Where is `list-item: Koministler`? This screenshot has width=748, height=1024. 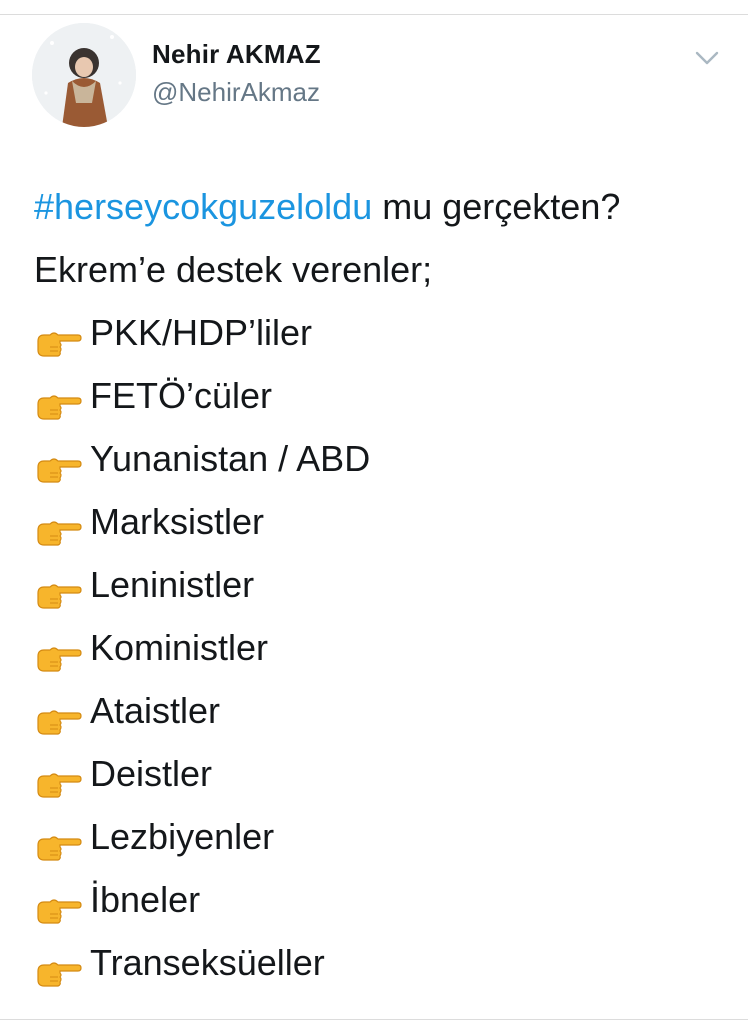
list-item: Koministler is located at coordinates (381, 647).